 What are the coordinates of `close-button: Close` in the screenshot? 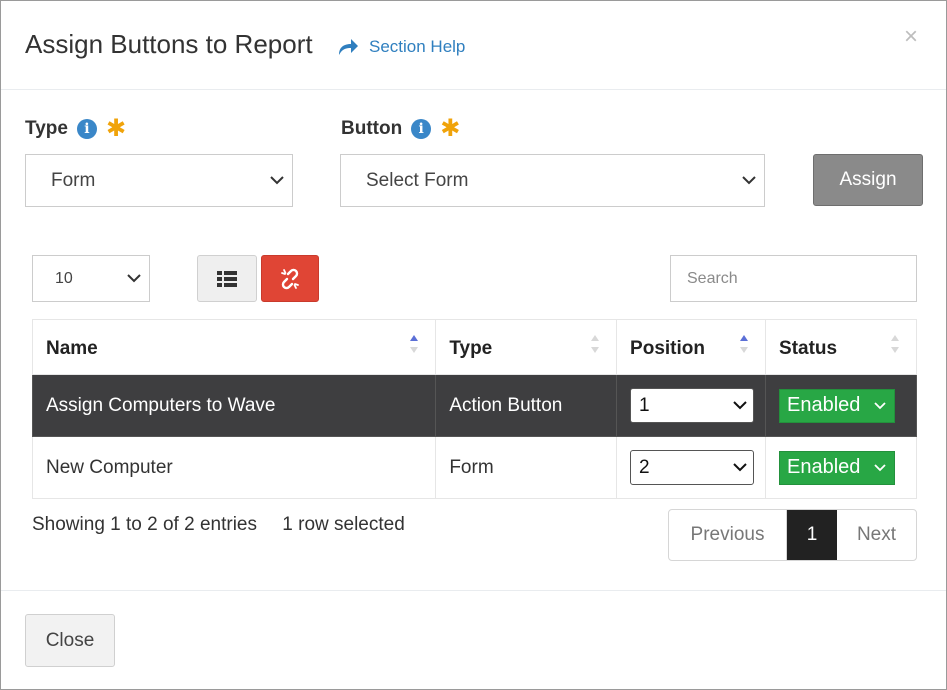 It's located at (70, 640).